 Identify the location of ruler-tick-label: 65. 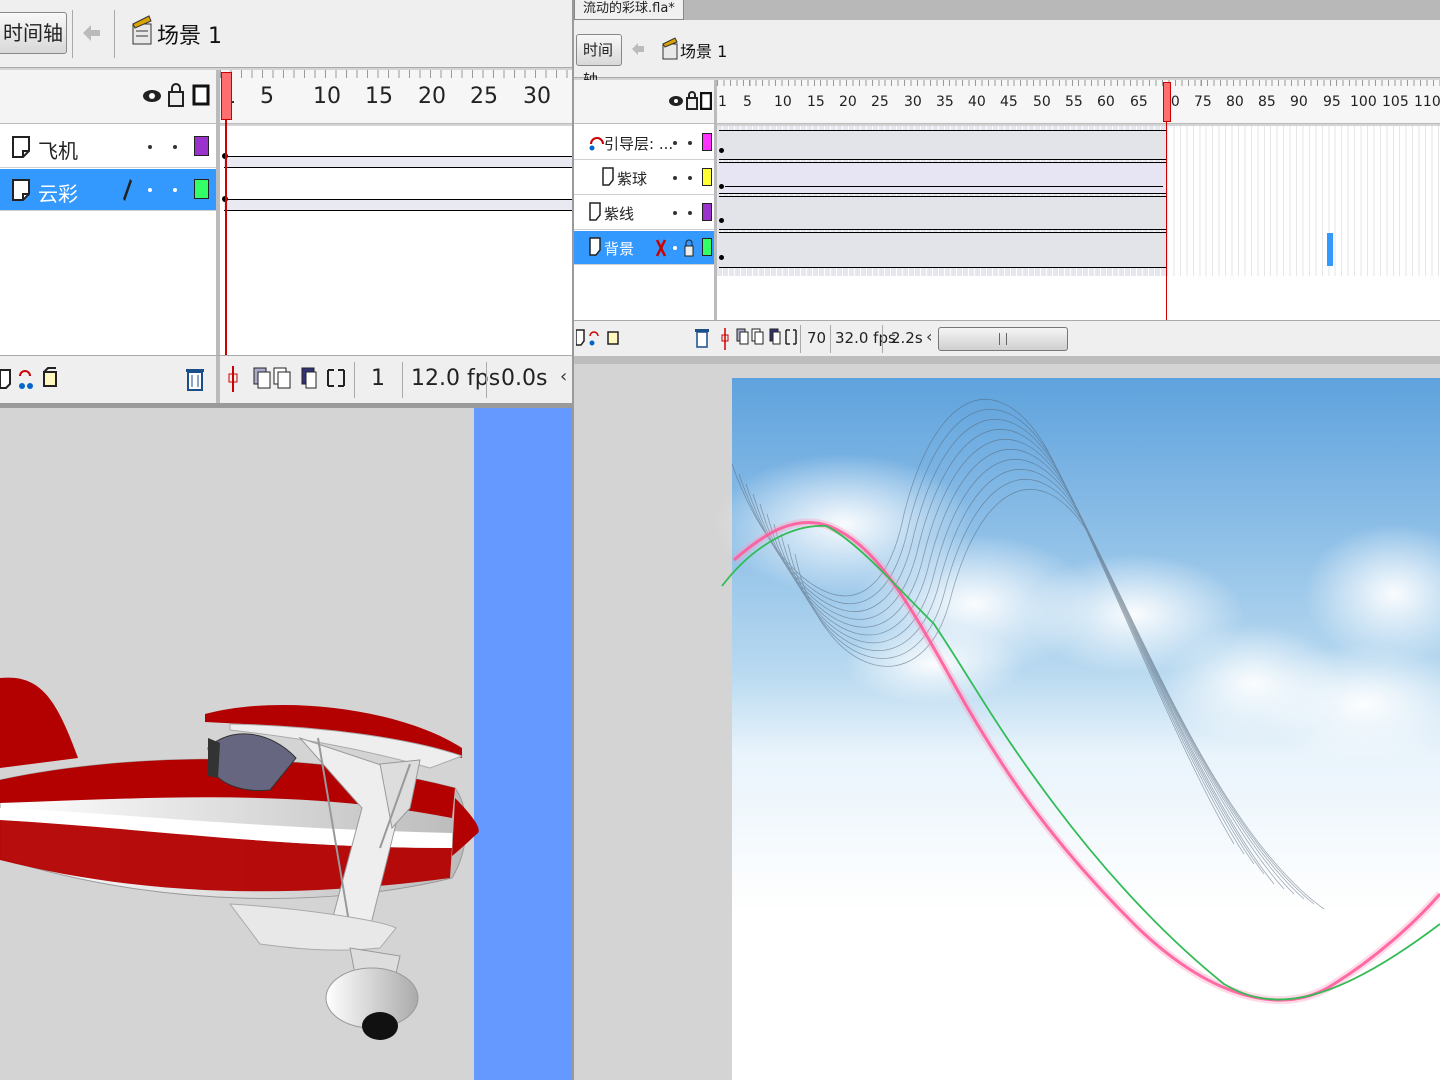
(1139, 102).